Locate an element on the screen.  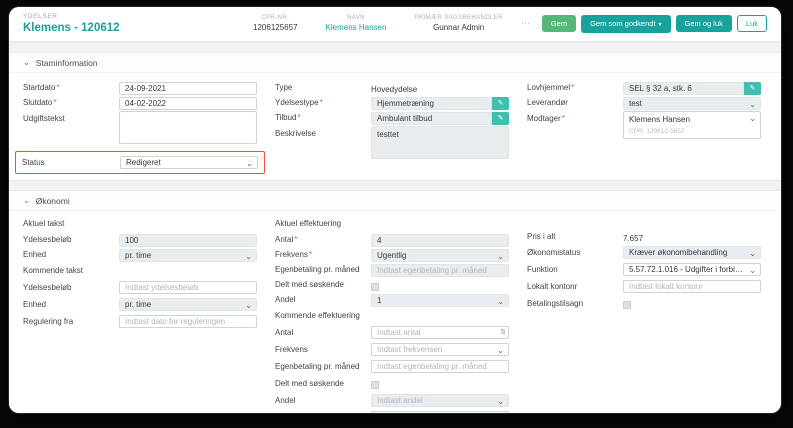
tilbud-edit-button: ✎ is located at coordinates (500, 118).